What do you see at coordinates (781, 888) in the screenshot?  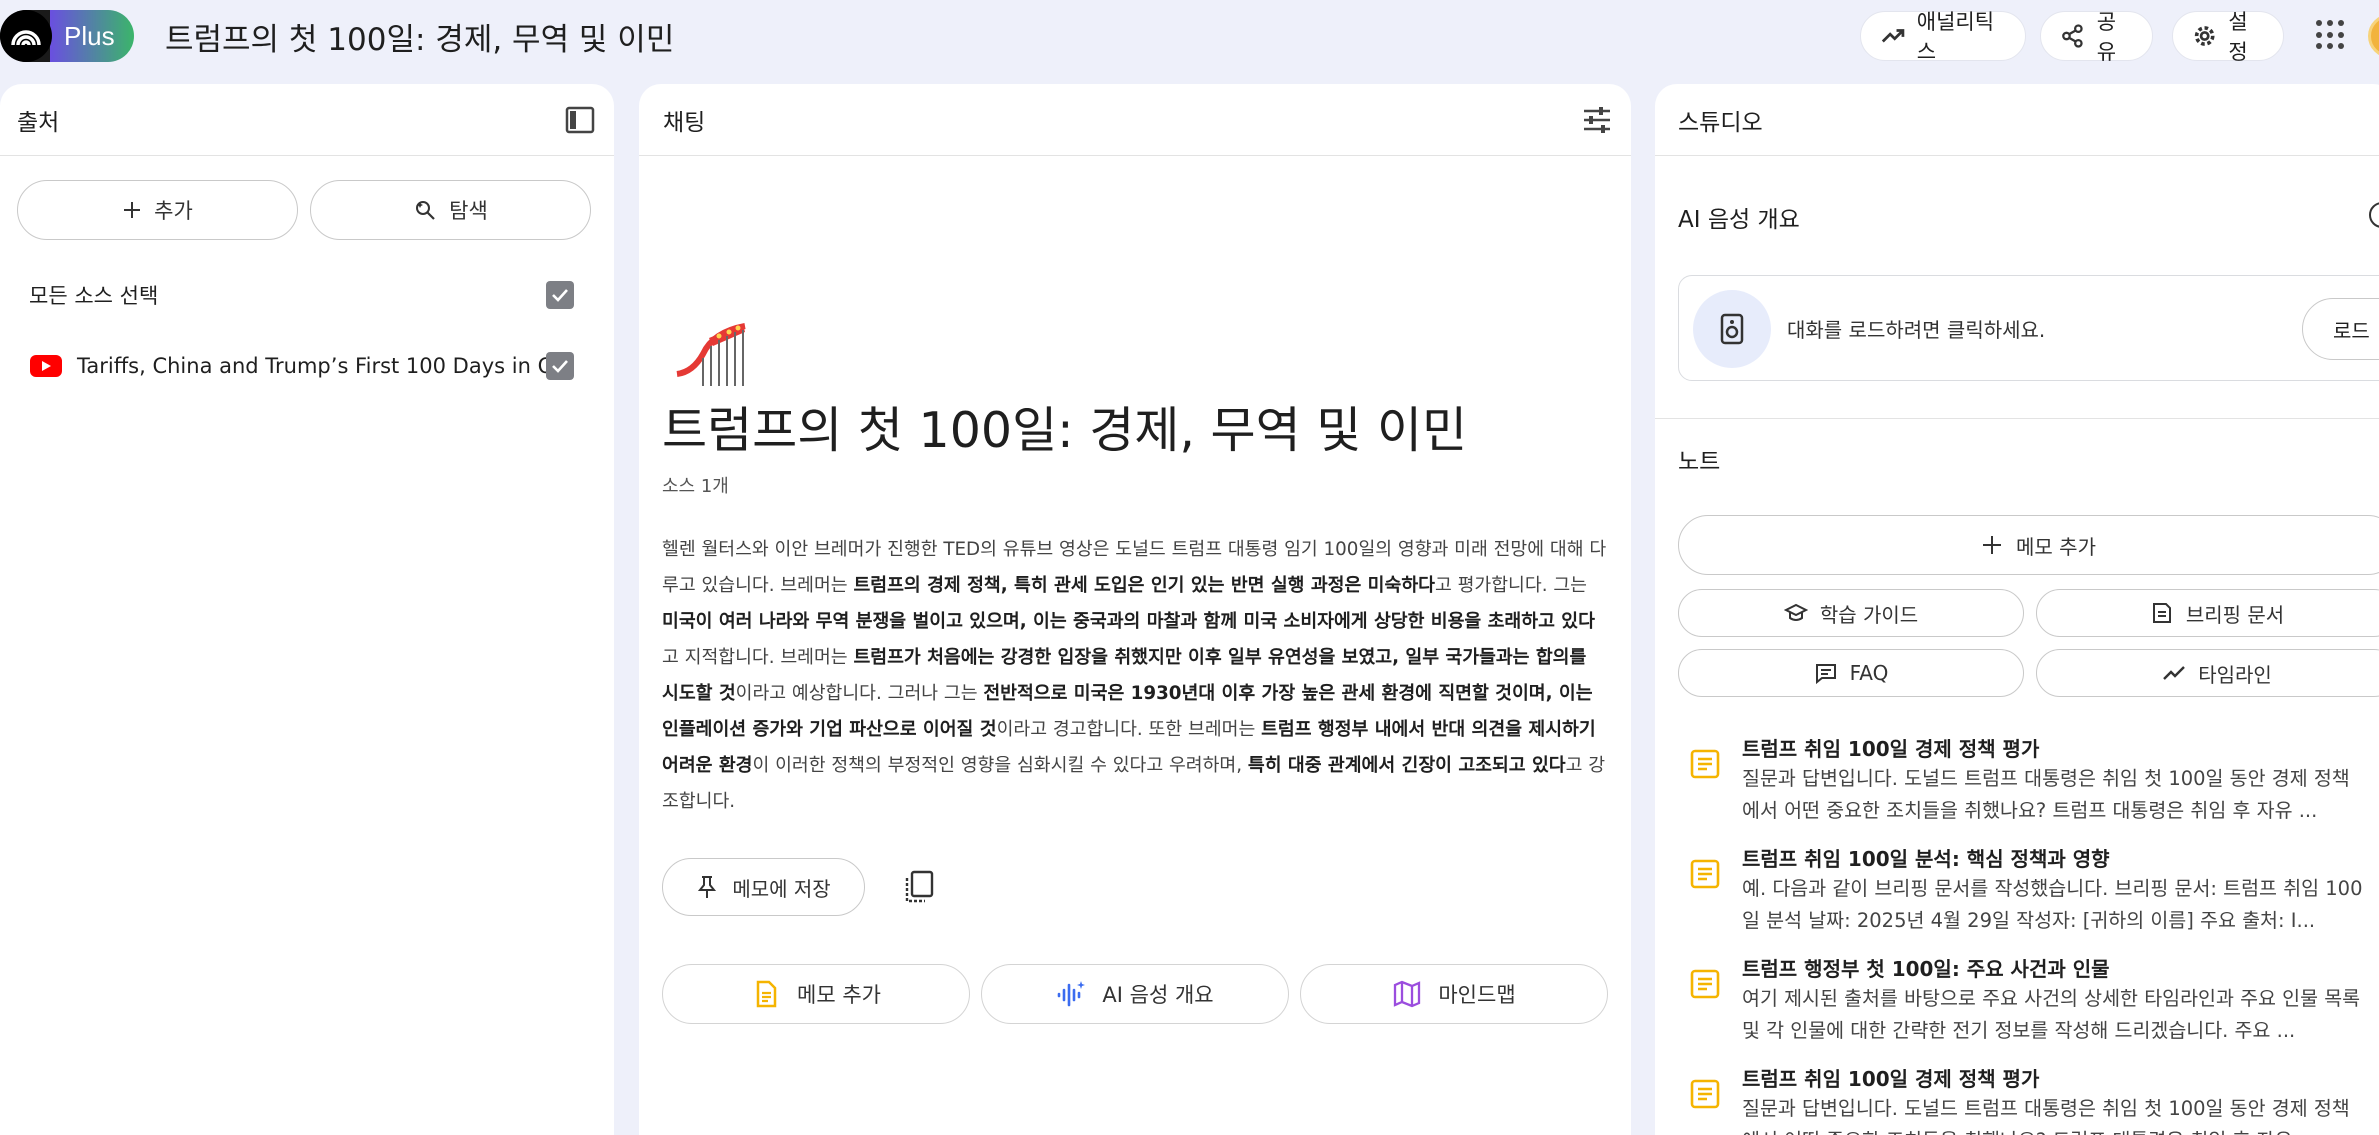 I see `save-to-note-label: 메모에 저장` at bounding box center [781, 888].